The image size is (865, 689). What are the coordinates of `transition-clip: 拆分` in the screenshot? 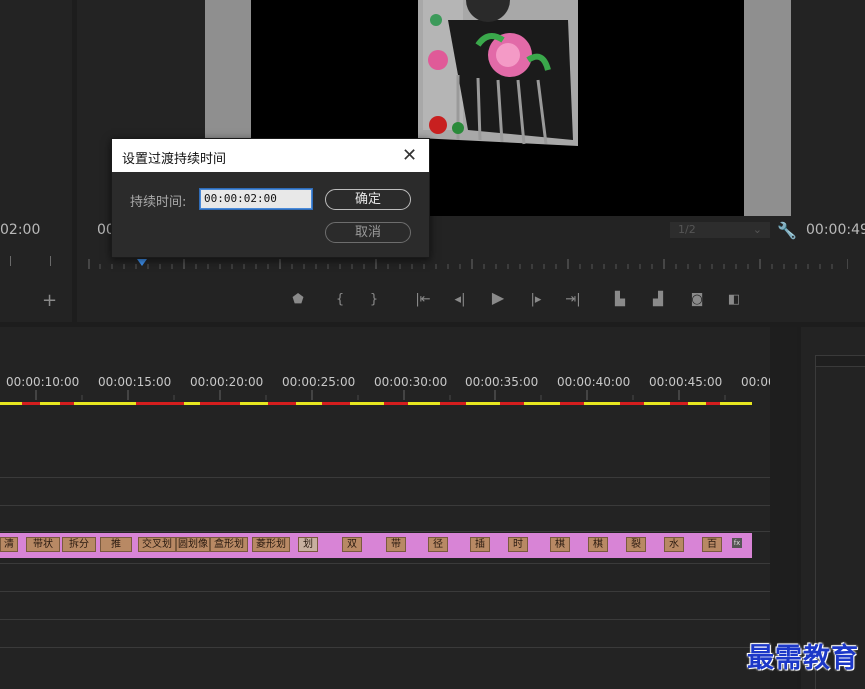 It's located at (79, 544).